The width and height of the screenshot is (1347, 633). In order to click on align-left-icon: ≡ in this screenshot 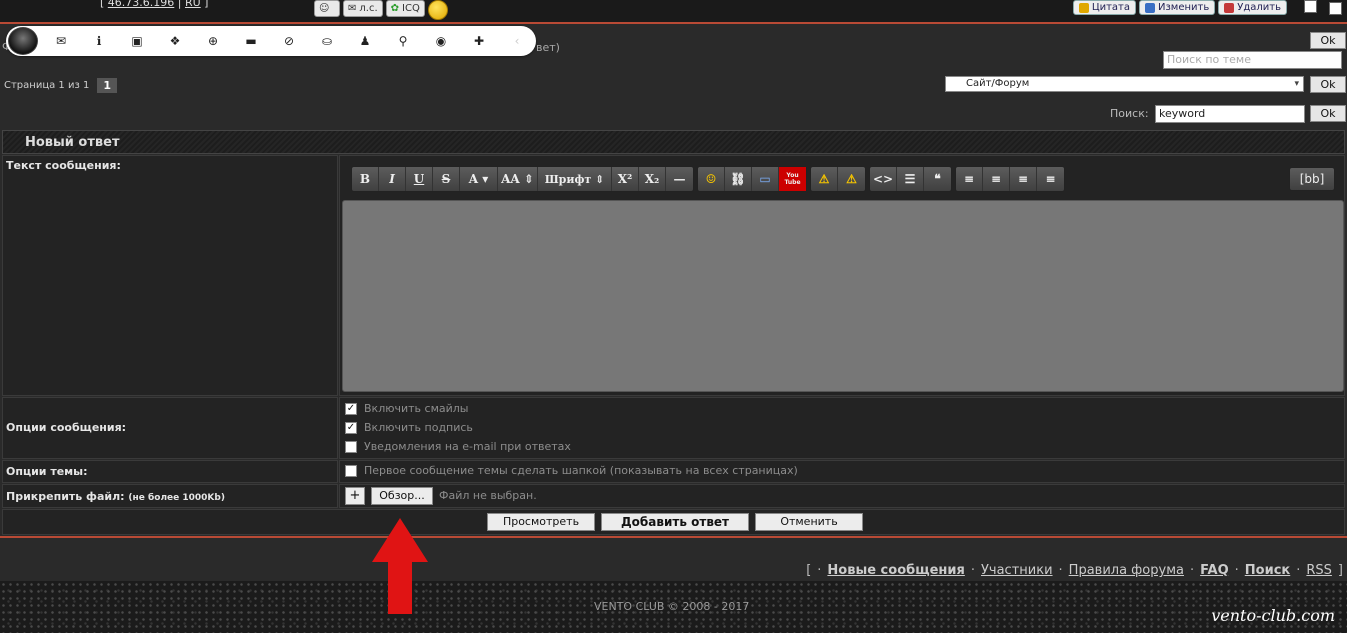, I will do `click(969, 179)`.